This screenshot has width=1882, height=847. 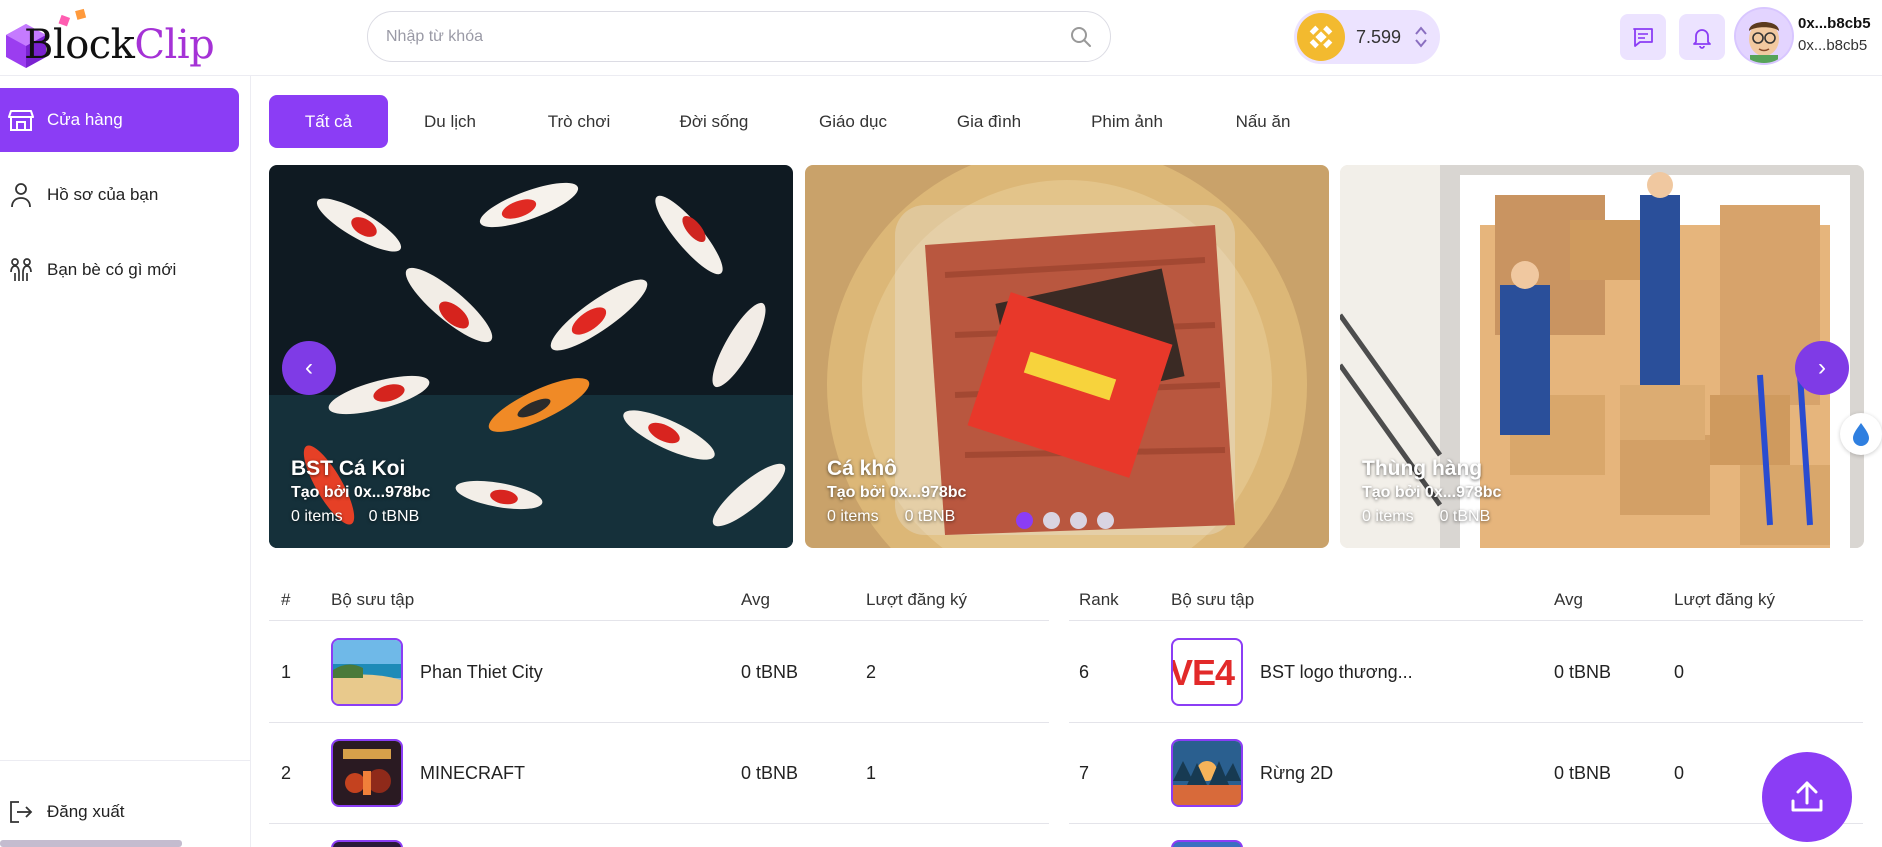 What do you see at coordinates (91, 843) in the screenshot?
I see `sidebar-scrollbar` at bounding box center [91, 843].